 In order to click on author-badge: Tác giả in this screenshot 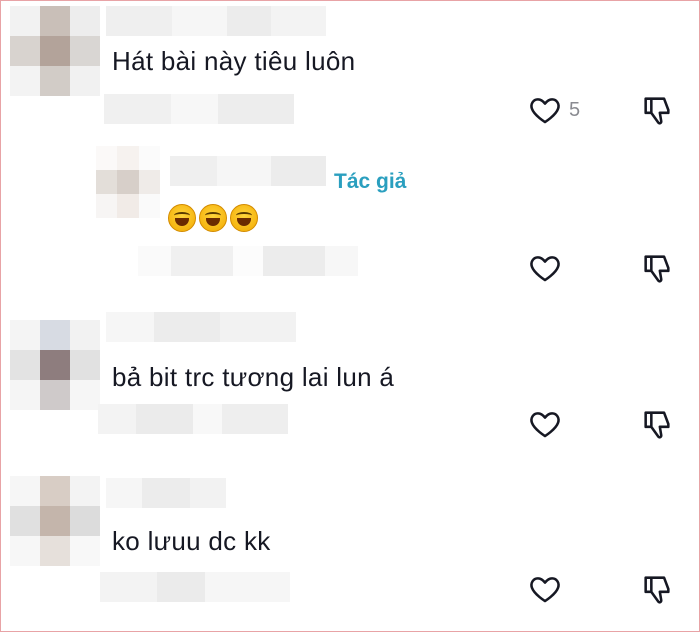, I will do `click(370, 181)`.